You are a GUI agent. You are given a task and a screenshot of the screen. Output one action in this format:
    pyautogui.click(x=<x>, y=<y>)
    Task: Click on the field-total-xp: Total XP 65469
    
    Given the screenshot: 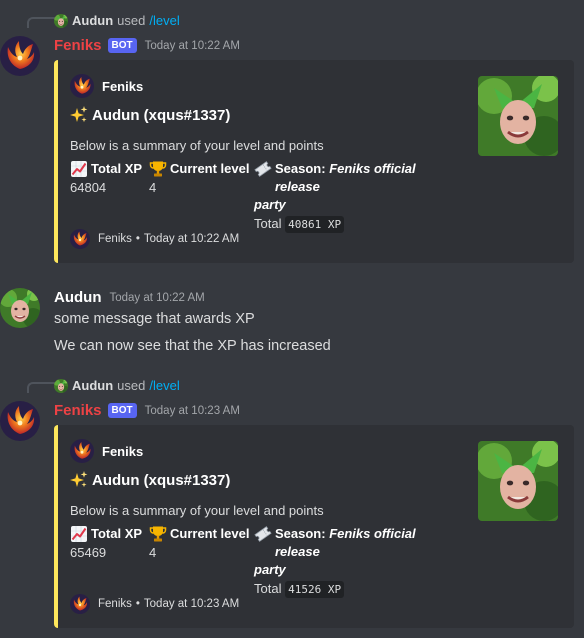 What is the action you would take?
    pyautogui.click(x=106, y=544)
    